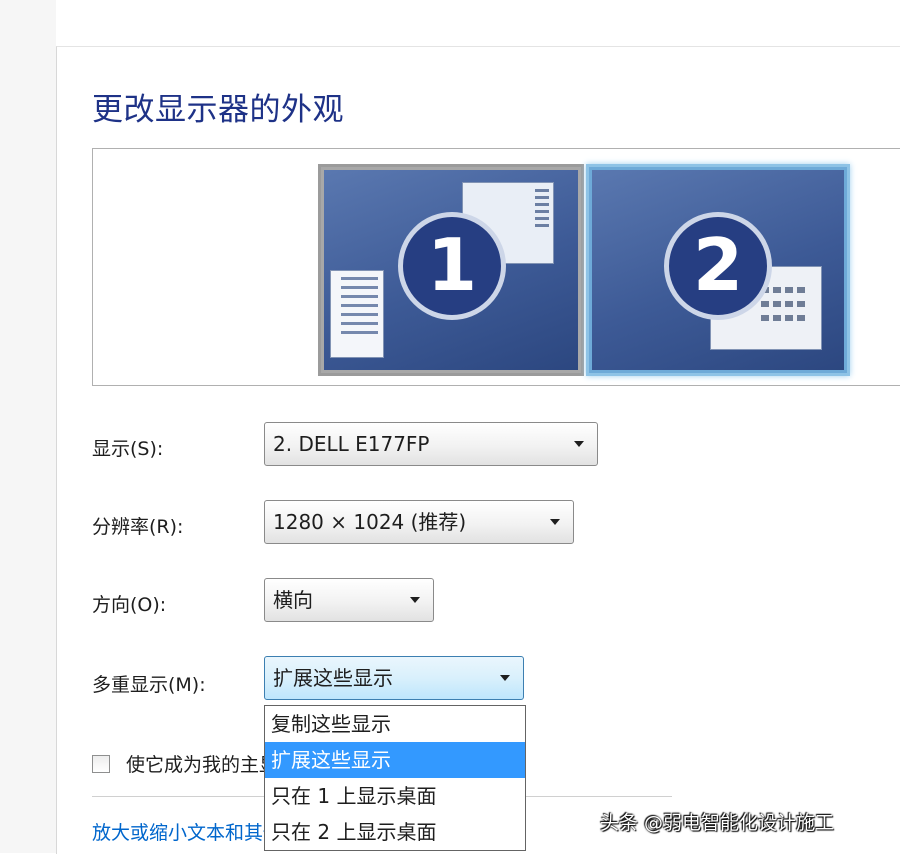  What do you see at coordinates (370, 522) in the screenshot?
I see `resolution-value: 1280 × 1024 (推荐)` at bounding box center [370, 522].